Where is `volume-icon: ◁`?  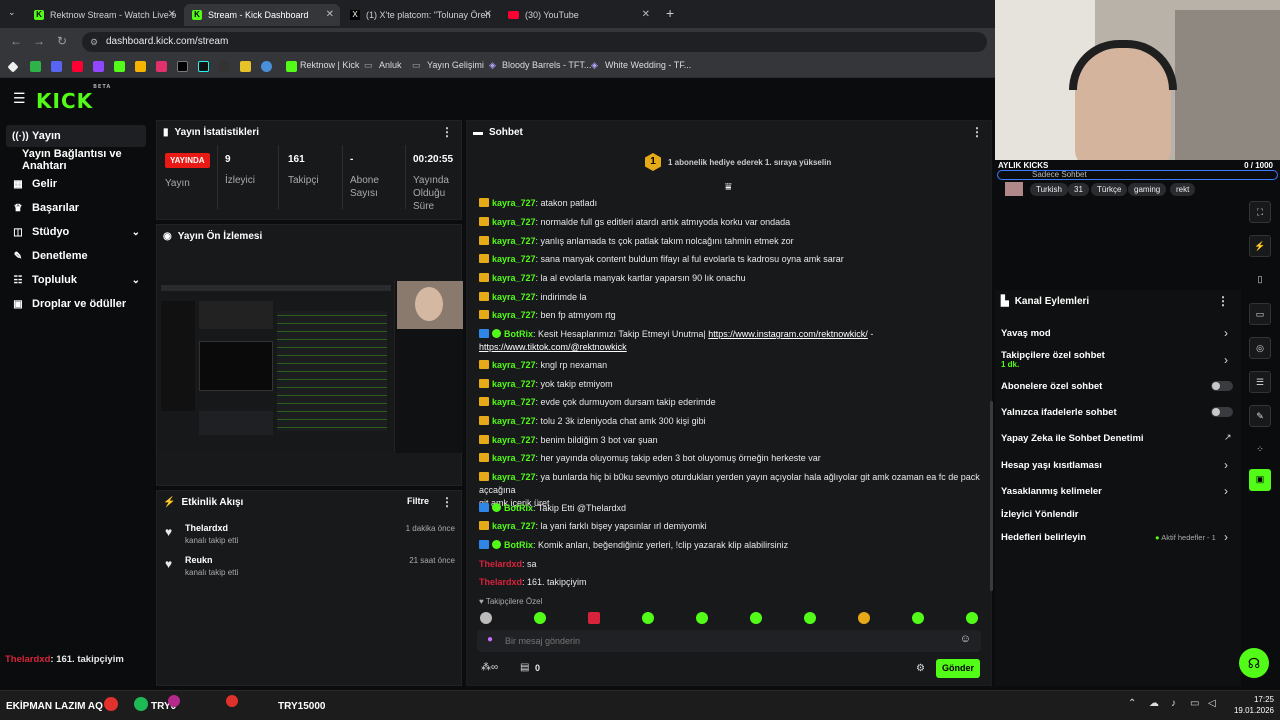
volume-icon: ◁ is located at coordinates (1212, 703).